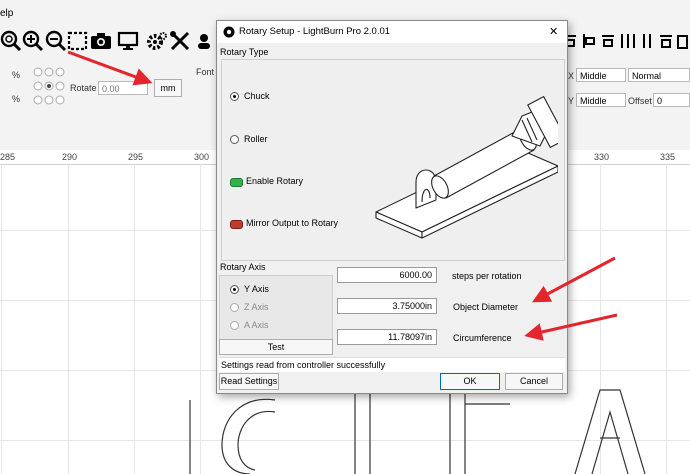 This screenshot has height=474, width=690. I want to click on arrow-to-object-diameter, so click(574, 279).